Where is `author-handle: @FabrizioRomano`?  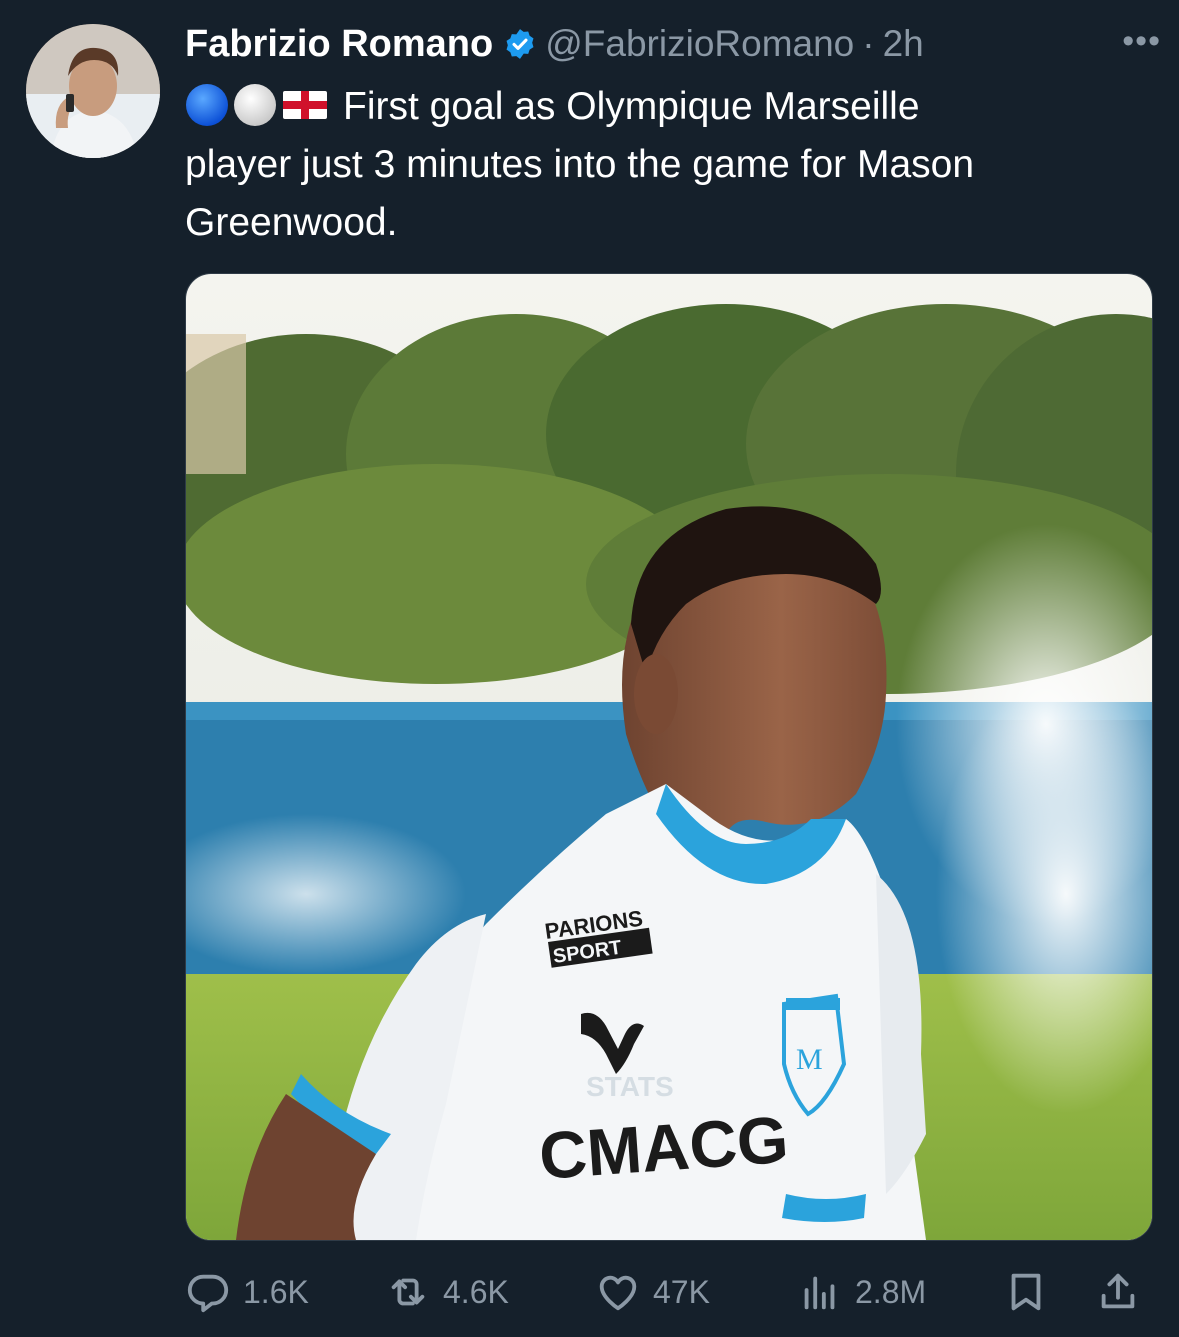 author-handle: @FabrizioRomano is located at coordinates (699, 44).